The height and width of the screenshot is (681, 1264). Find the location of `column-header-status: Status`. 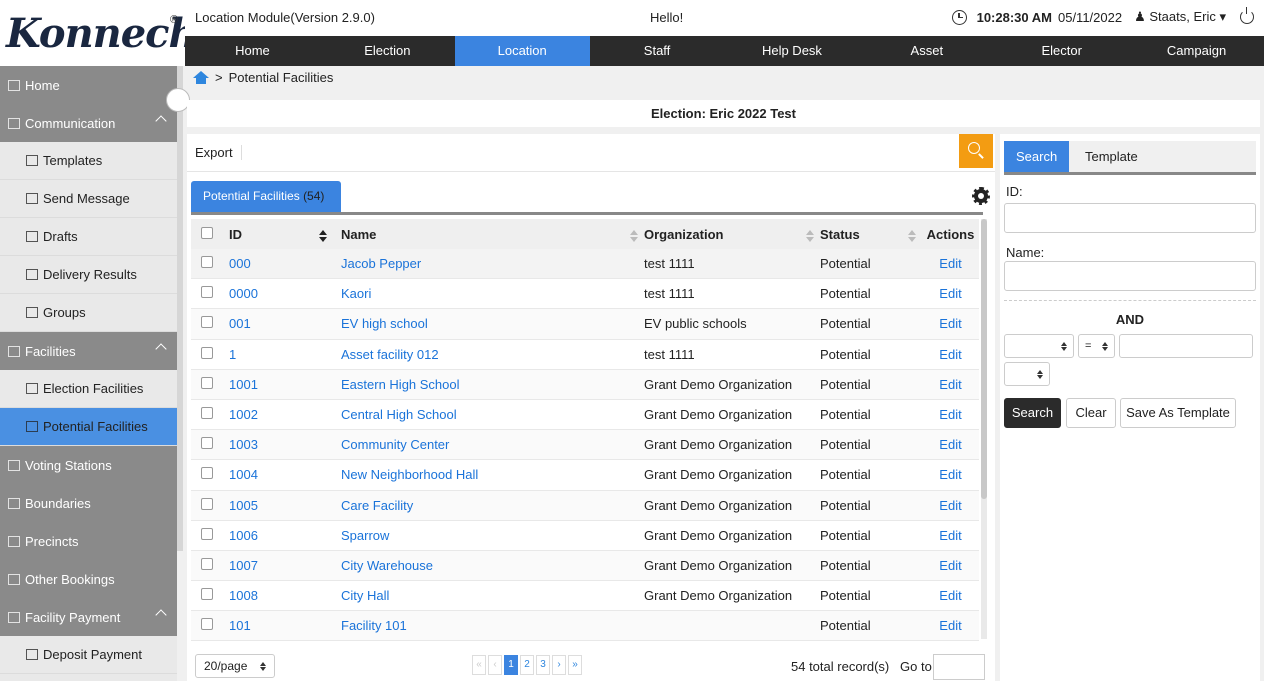

column-header-status: Status is located at coordinates (871, 234).